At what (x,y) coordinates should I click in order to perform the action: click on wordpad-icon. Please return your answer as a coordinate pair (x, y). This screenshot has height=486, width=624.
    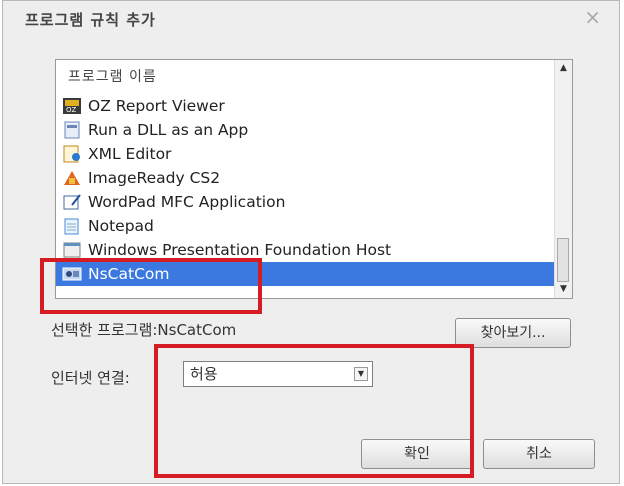
    Looking at the image, I should click on (72, 202).